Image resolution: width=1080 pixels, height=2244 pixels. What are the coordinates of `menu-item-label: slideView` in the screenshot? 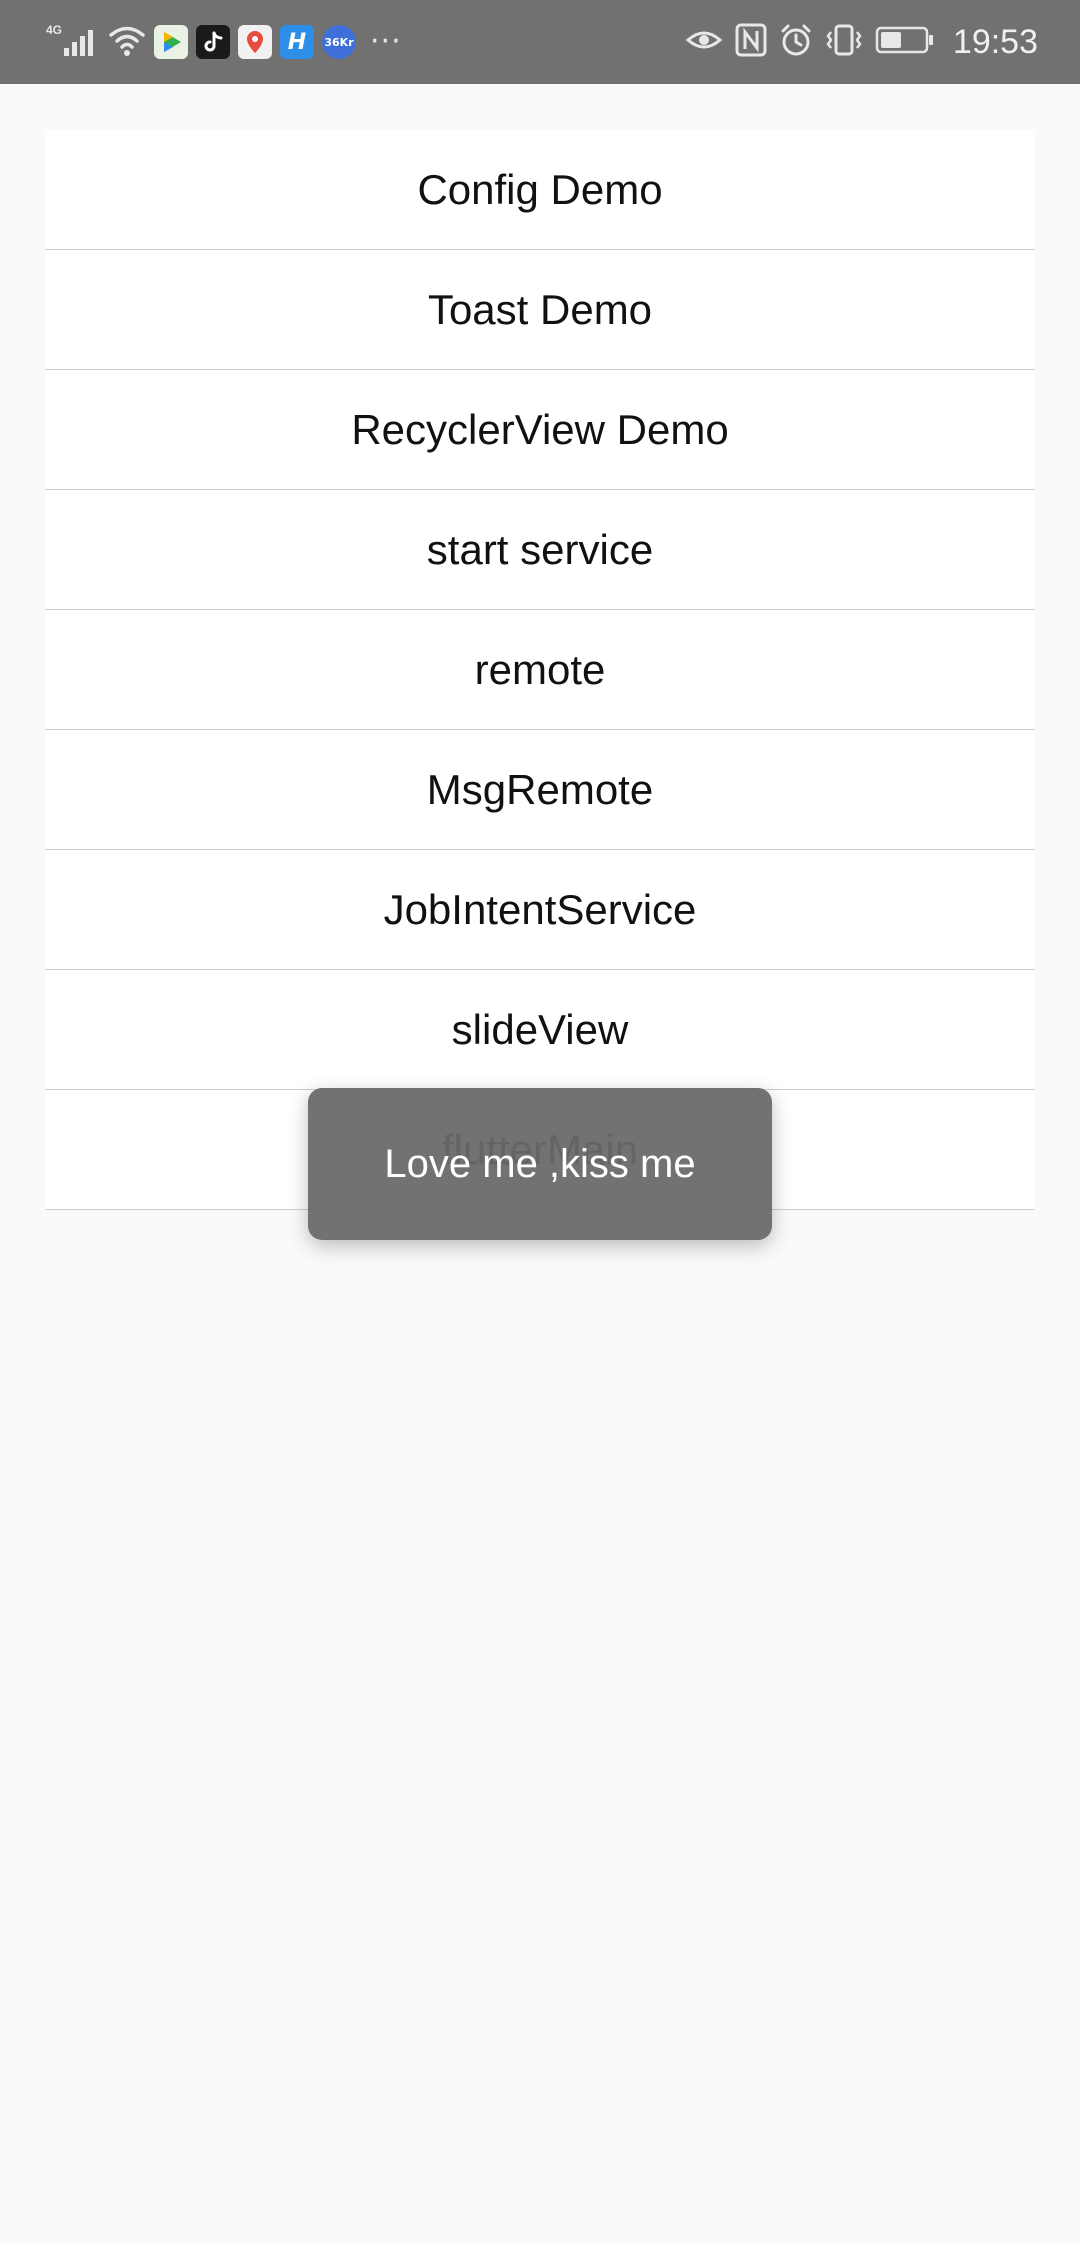 It's located at (540, 1029).